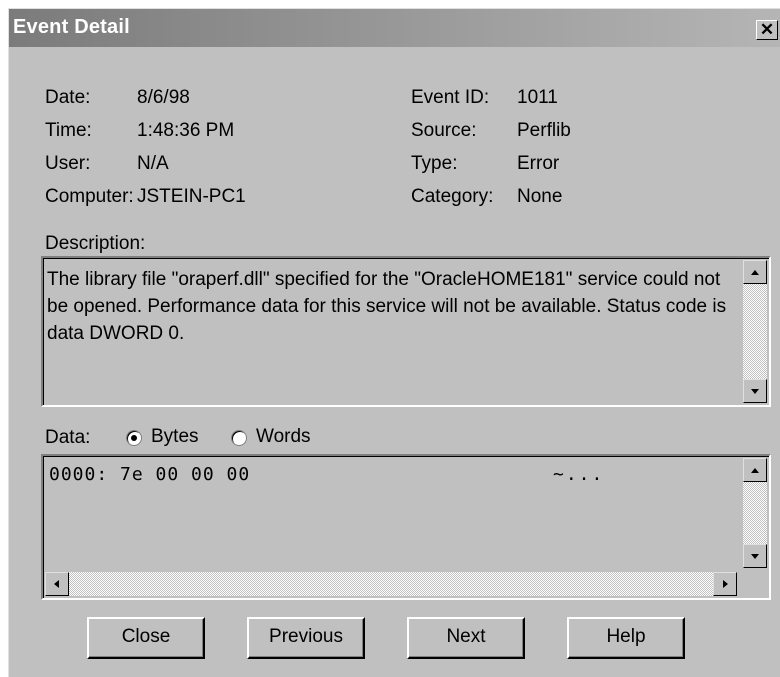 This screenshot has height=677, width=780. What do you see at coordinates (239, 438) in the screenshot?
I see `words-radio` at bounding box center [239, 438].